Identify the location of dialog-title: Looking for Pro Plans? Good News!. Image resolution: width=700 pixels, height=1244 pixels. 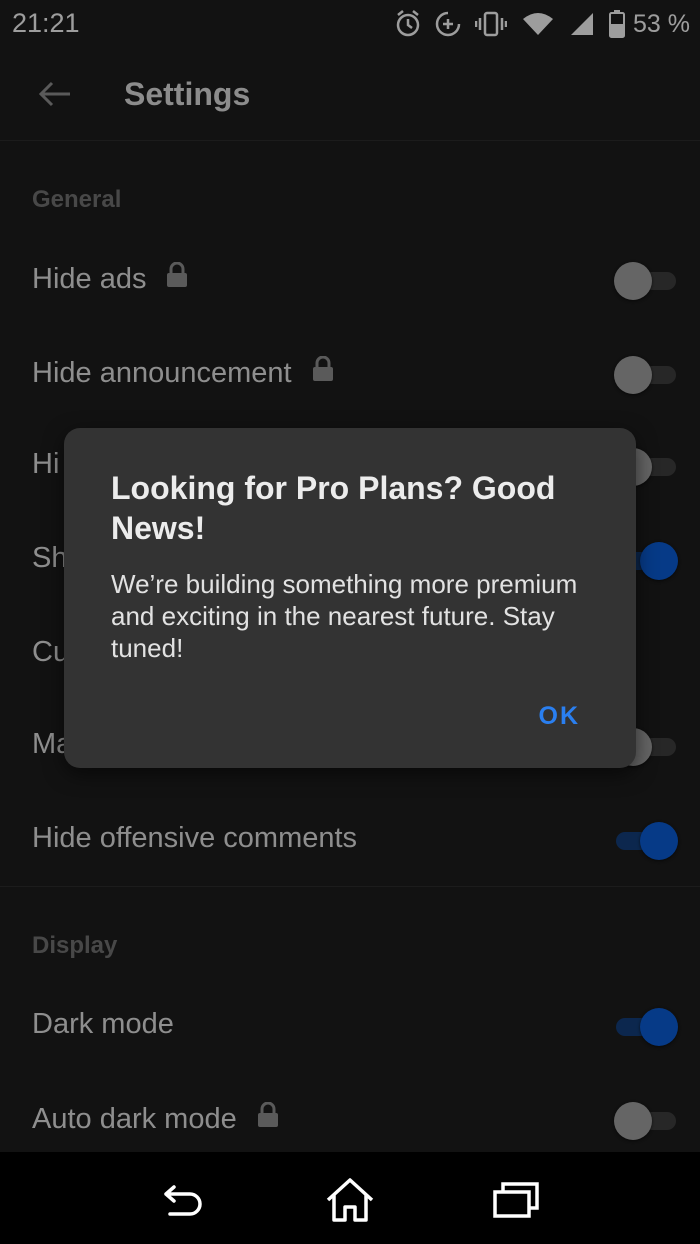
(333, 508).